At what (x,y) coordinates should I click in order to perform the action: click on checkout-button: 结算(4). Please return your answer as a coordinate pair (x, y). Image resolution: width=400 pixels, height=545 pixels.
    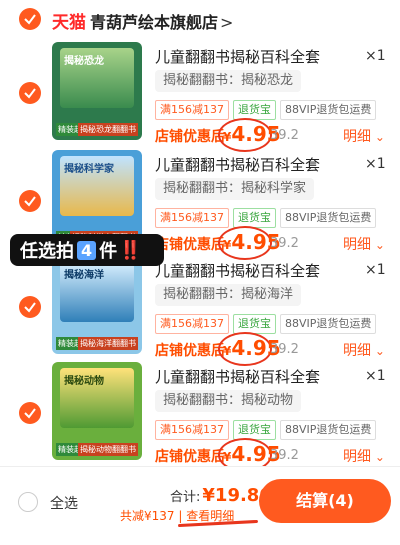
    Looking at the image, I should click on (325, 501).